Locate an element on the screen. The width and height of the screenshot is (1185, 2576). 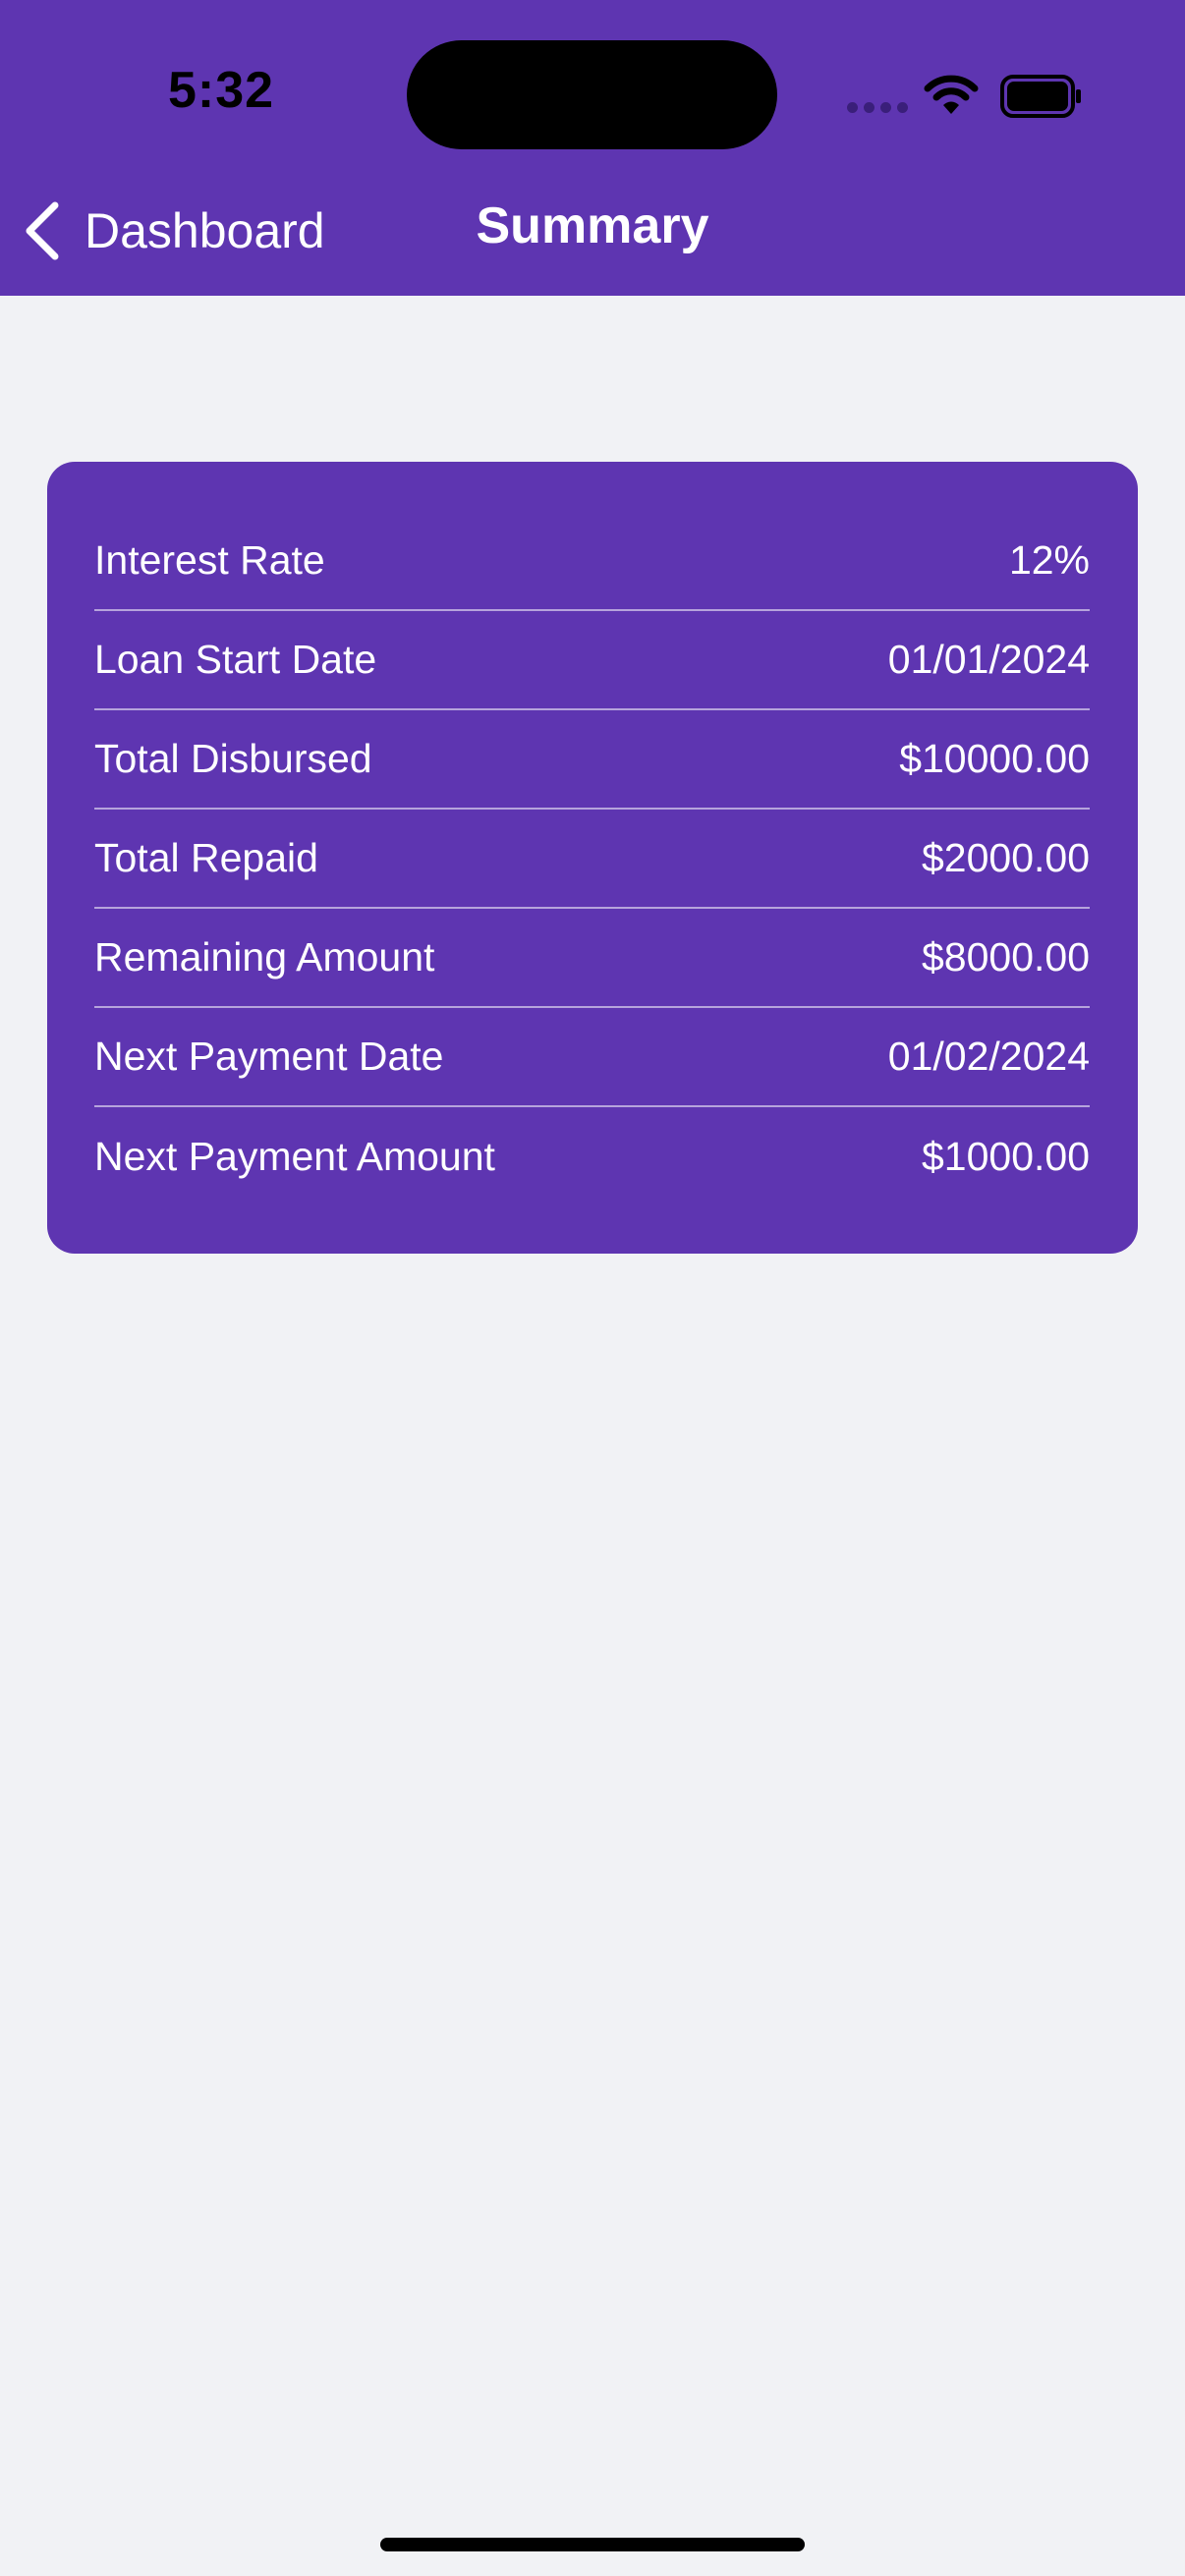
row-label: Next Payment Date is located at coordinates (269, 1056).